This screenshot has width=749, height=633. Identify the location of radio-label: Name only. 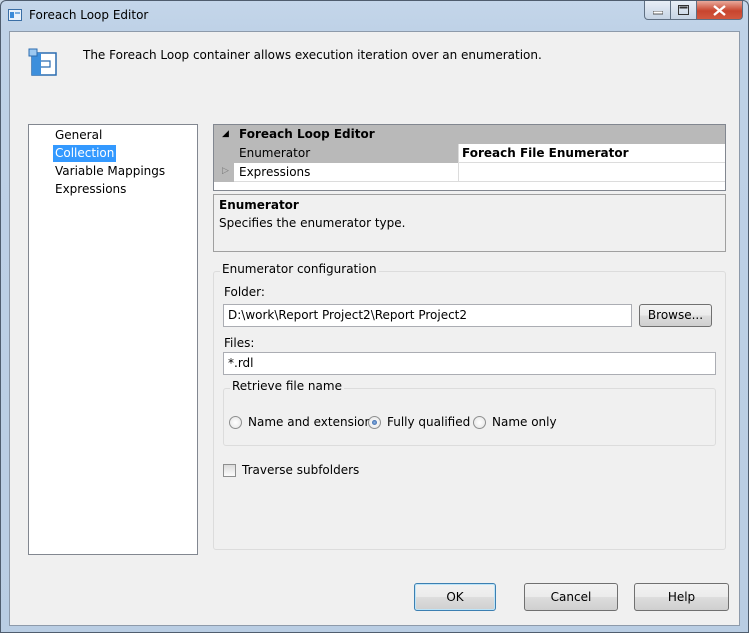
(524, 422).